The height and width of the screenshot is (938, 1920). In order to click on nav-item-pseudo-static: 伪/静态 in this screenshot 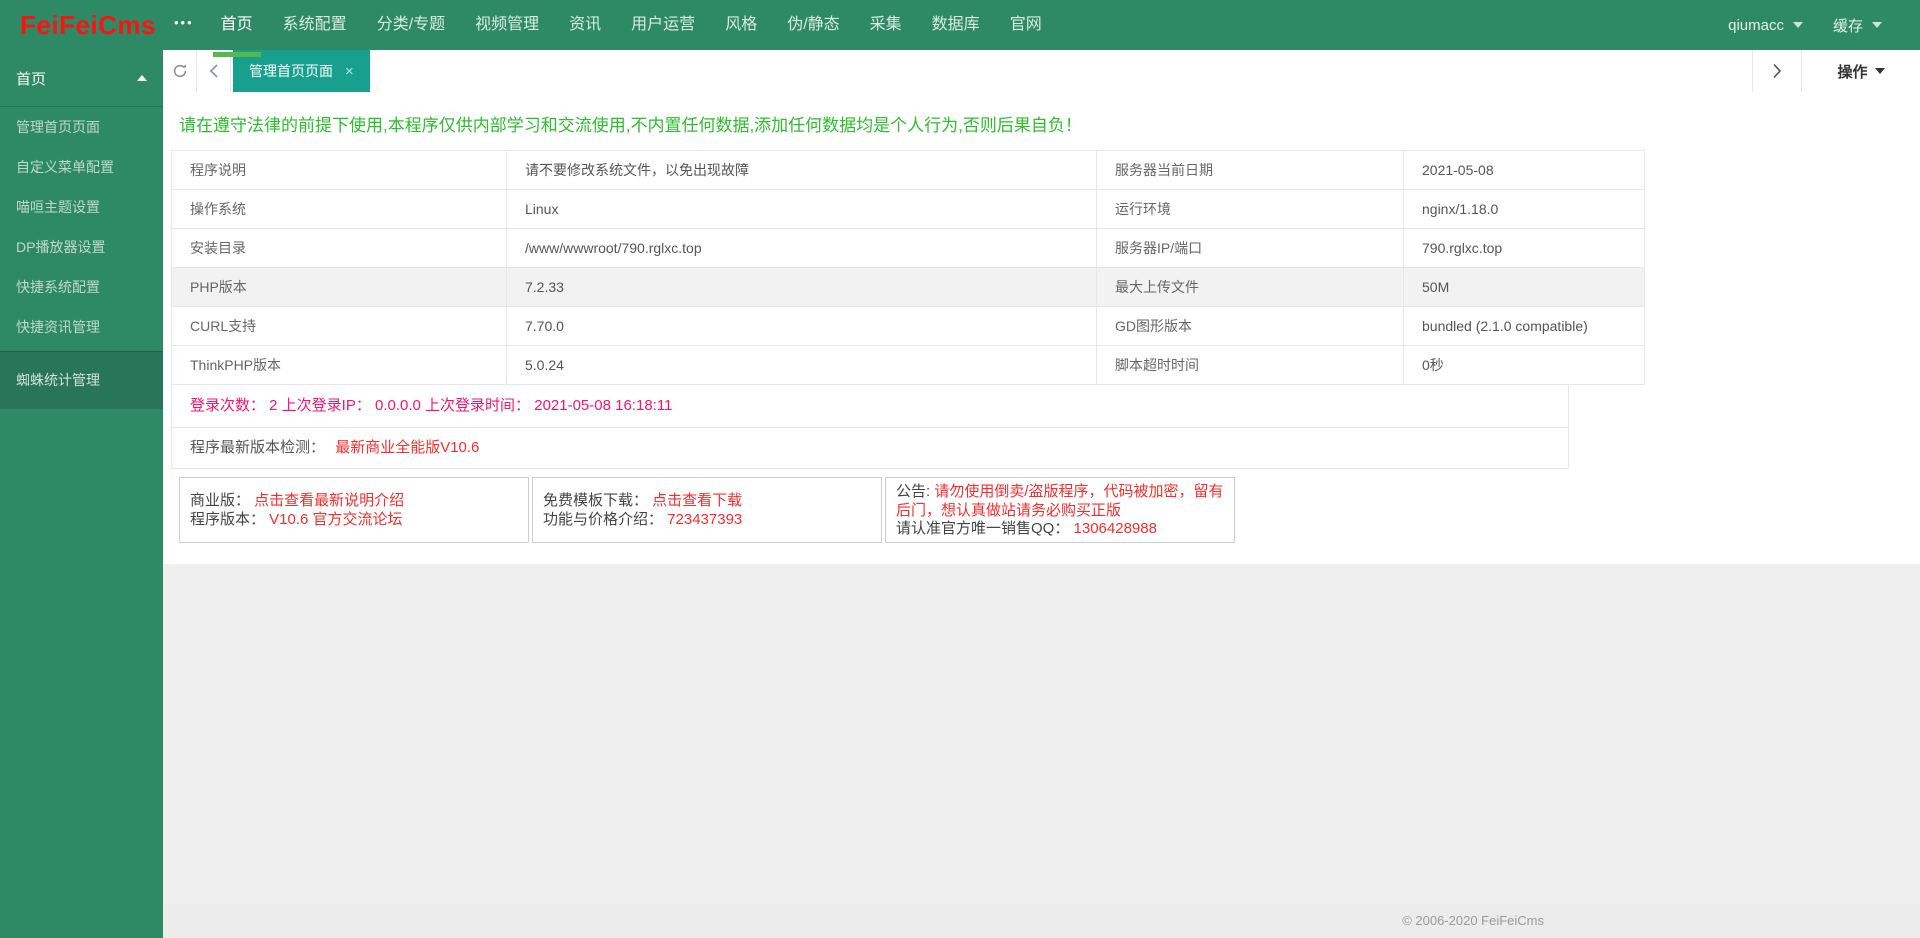, I will do `click(813, 25)`.